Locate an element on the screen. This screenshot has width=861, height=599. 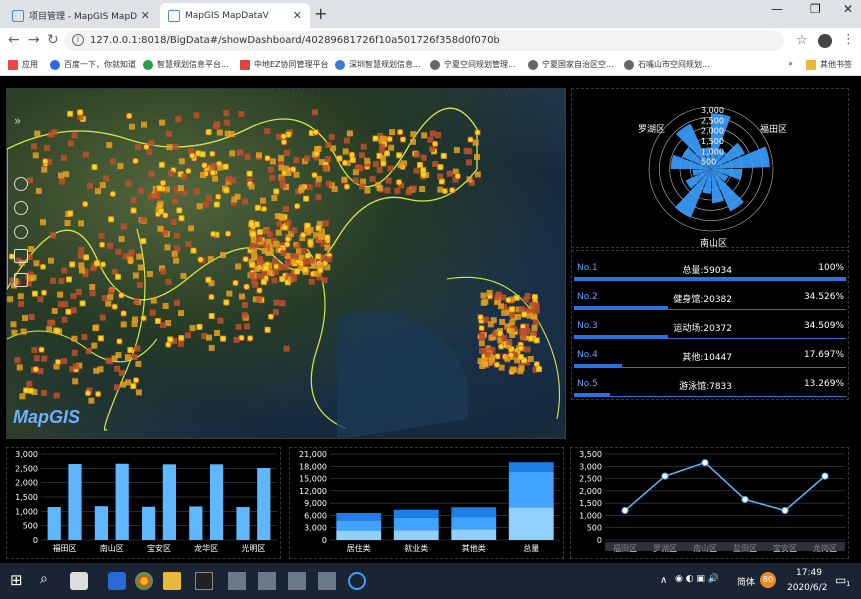
tray-arrow-icon: ∧ is located at coordinates (663, 580).